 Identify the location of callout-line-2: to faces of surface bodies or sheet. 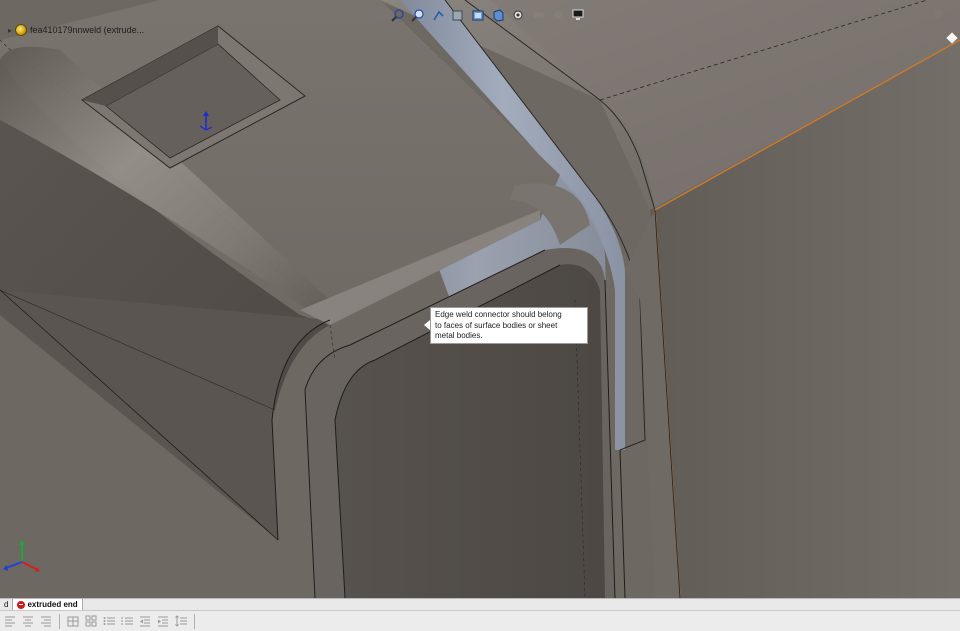
(496, 325).